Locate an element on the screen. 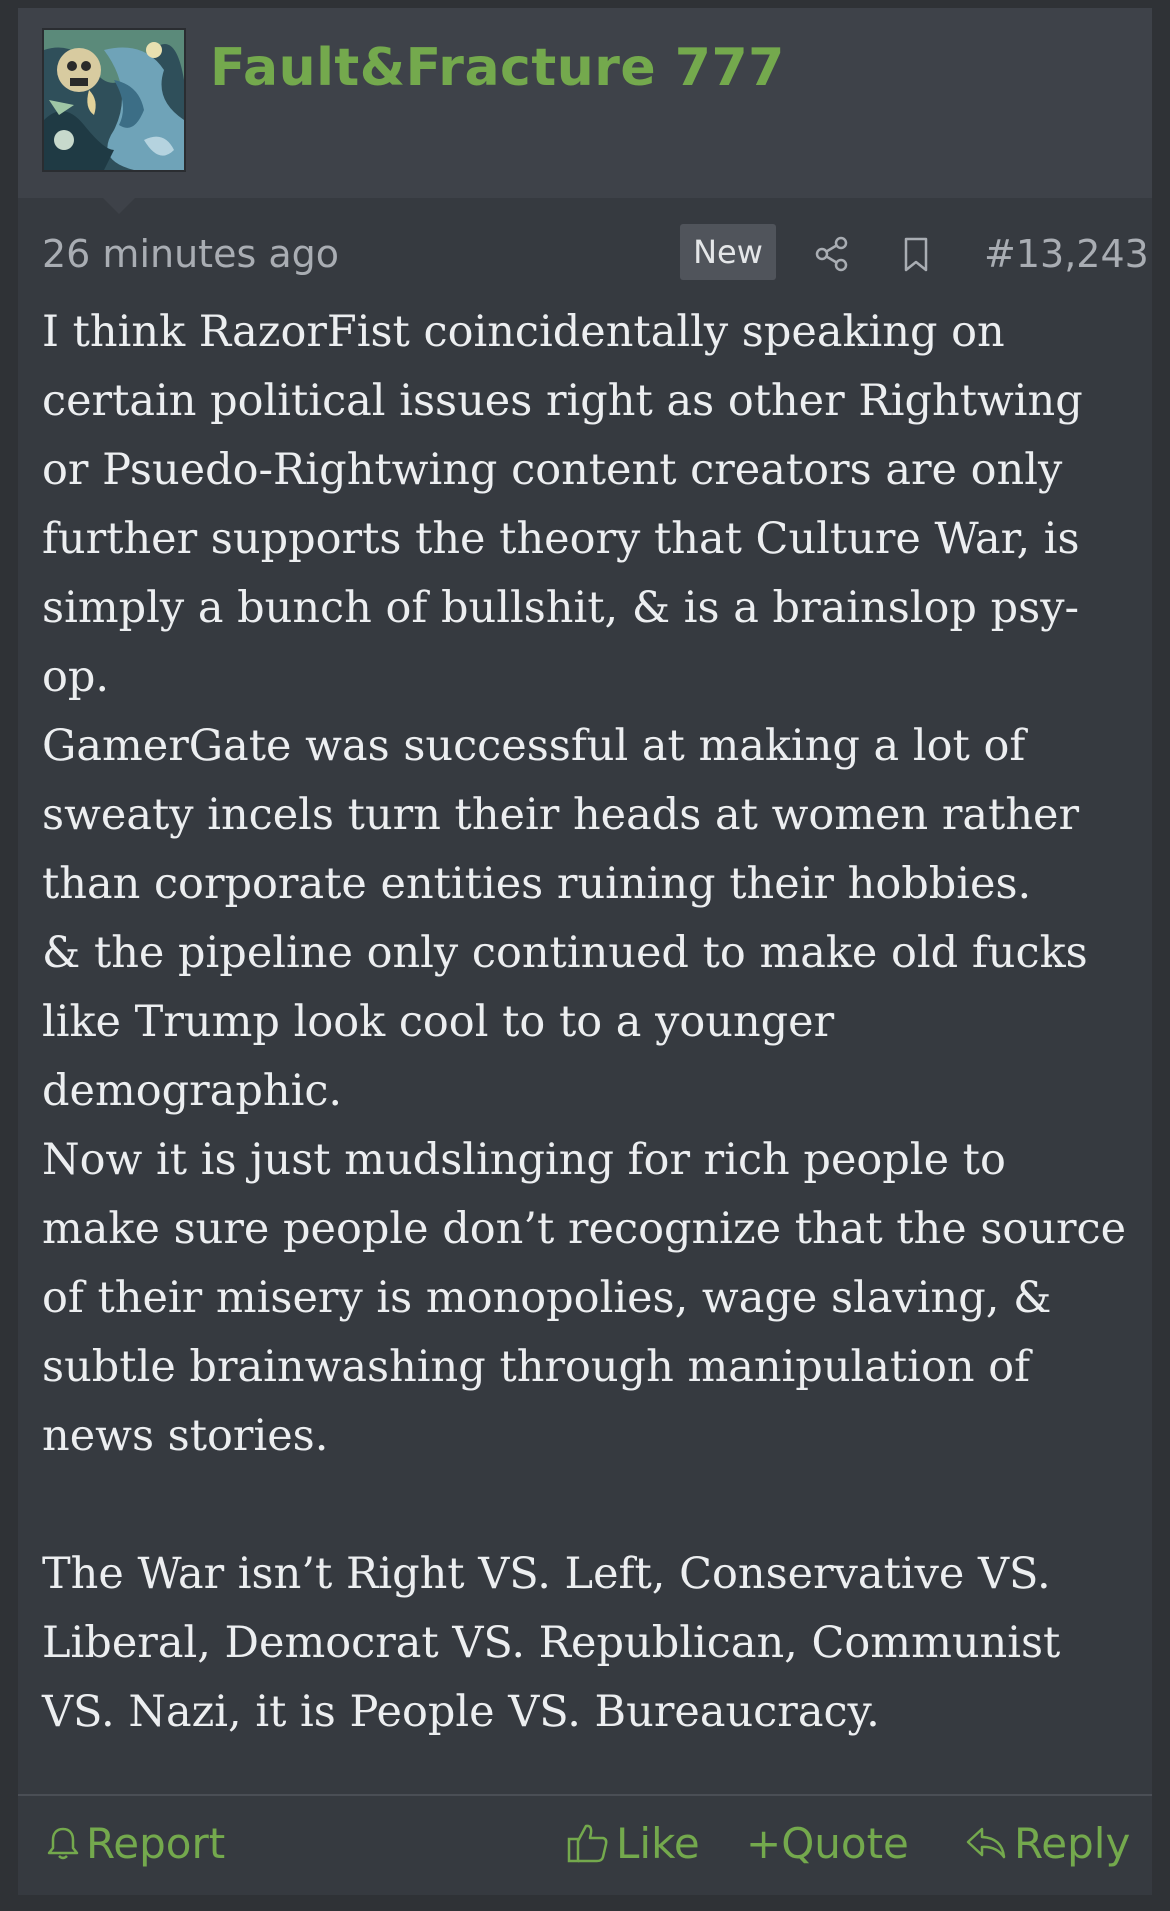 This screenshot has width=1170, height=1911. new-badge: New is located at coordinates (728, 252).